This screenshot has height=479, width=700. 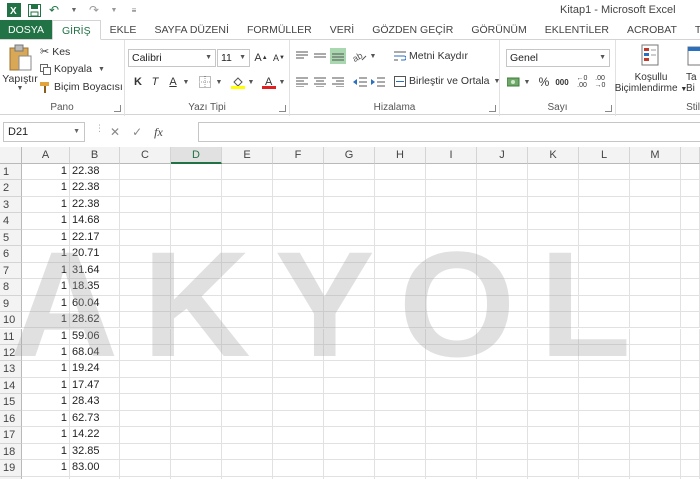 What do you see at coordinates (349, 402) in the screenshot?
I see `cell-g15` at bounding box center [349, 402].